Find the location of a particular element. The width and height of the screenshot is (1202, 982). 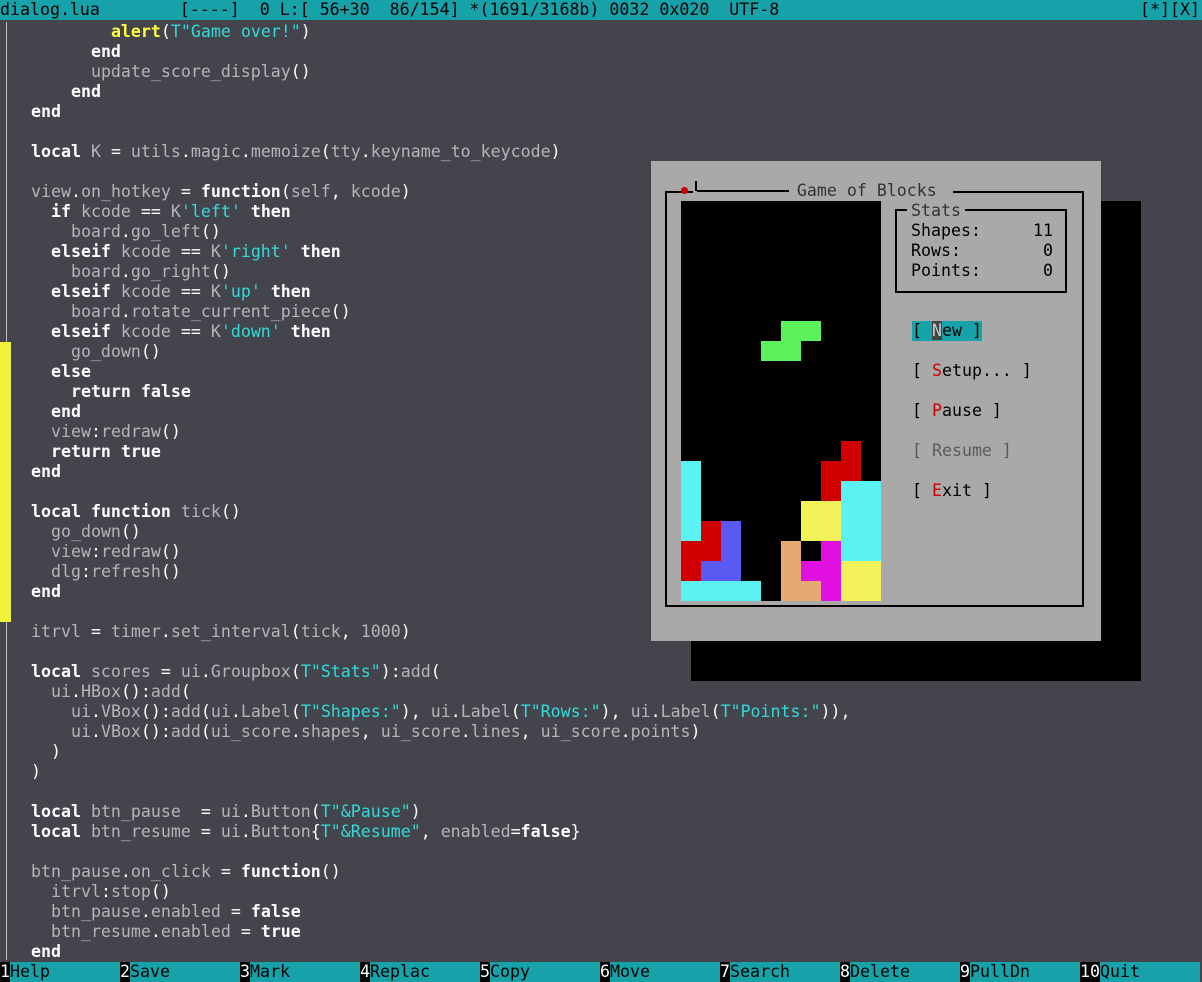

code-line: btn_pause.on_click = function() is located at coordinates (440, 872).